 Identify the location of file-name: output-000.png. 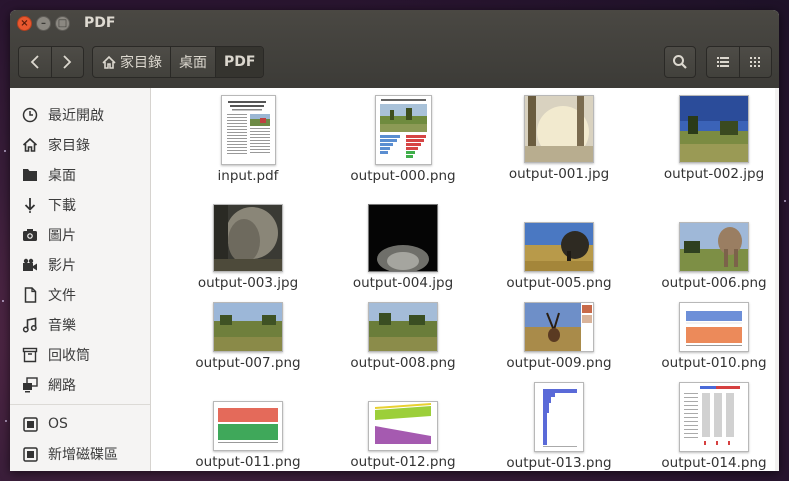
(403, 176).